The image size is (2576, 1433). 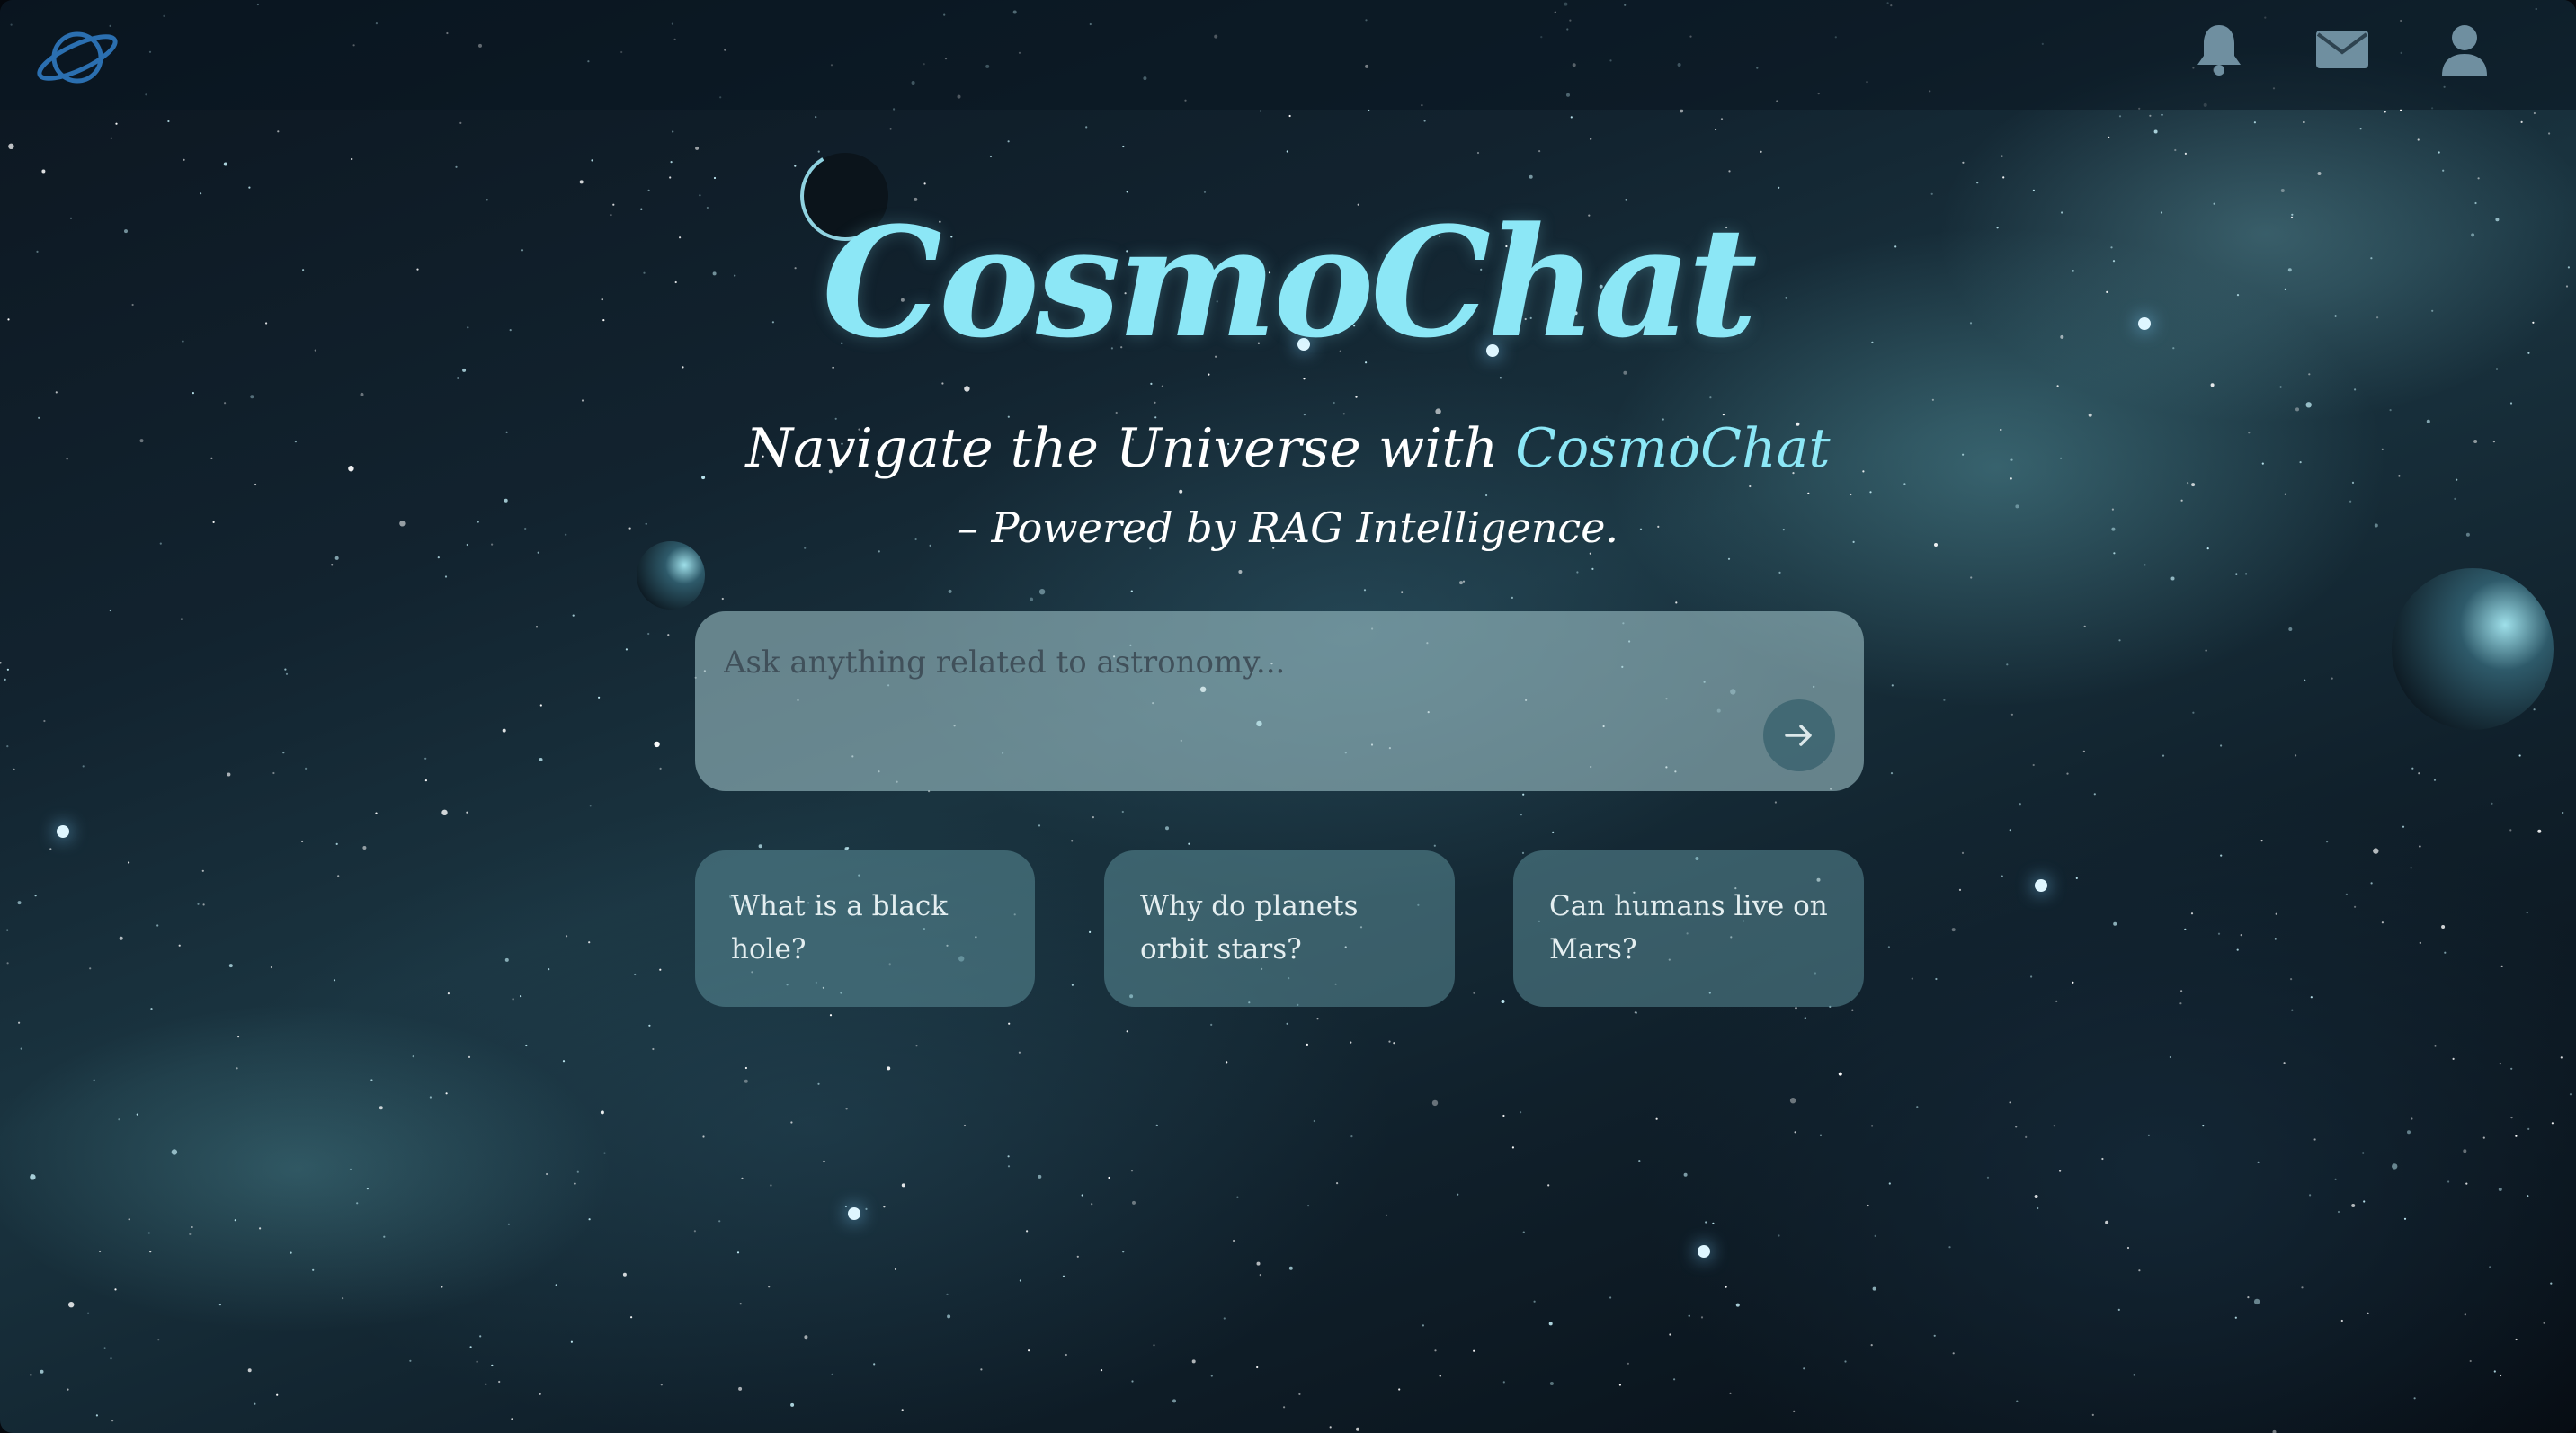 I want to click on user-icon, so click(x=2464, y=49).